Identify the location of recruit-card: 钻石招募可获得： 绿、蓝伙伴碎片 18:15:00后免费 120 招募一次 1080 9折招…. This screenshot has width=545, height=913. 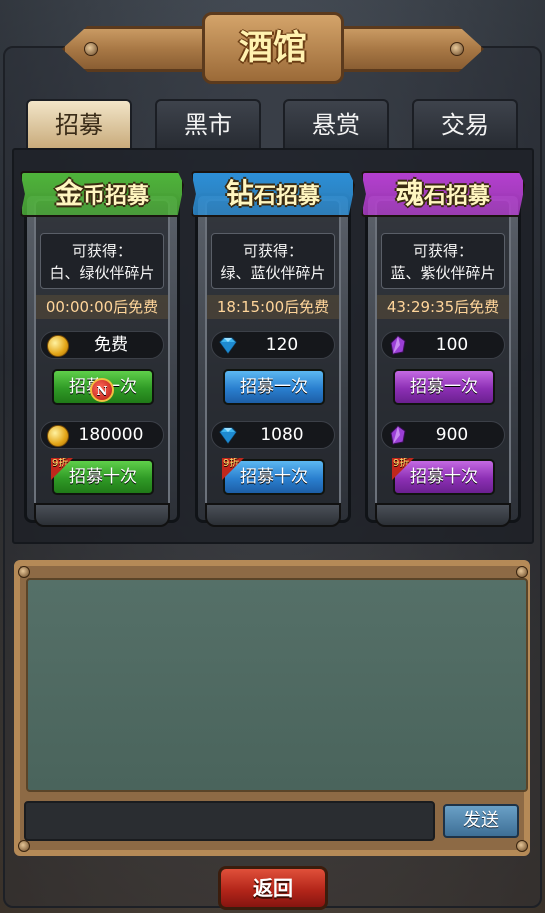
(273, 348).